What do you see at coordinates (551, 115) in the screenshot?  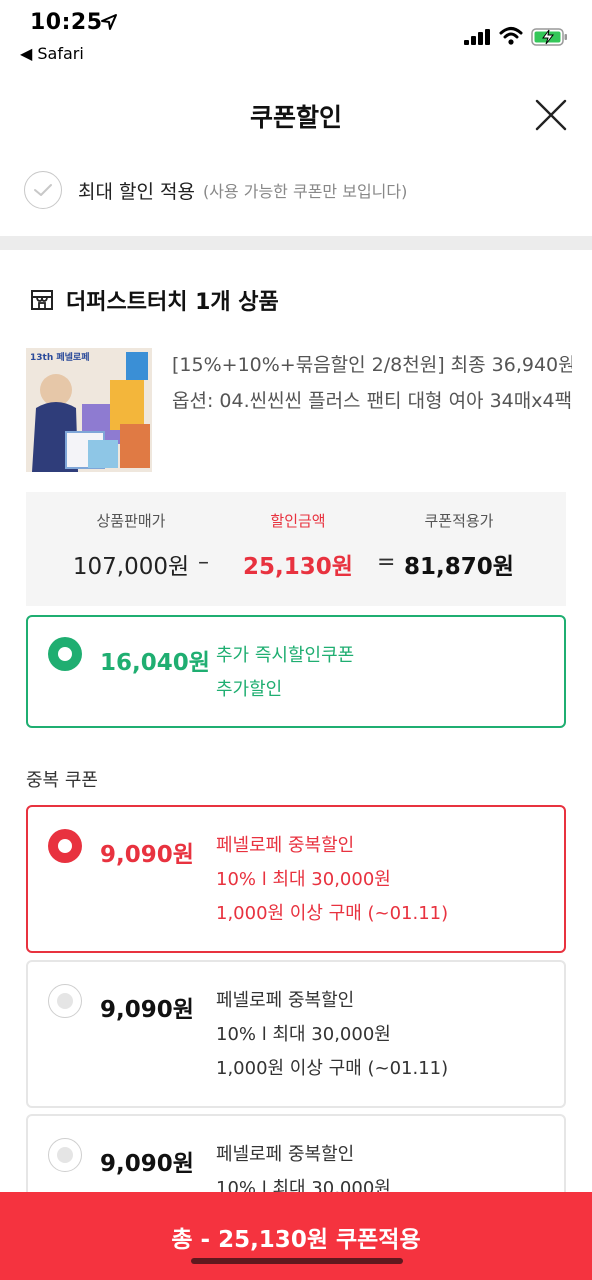 I see `close-icon` at bounding box center [551, 115].